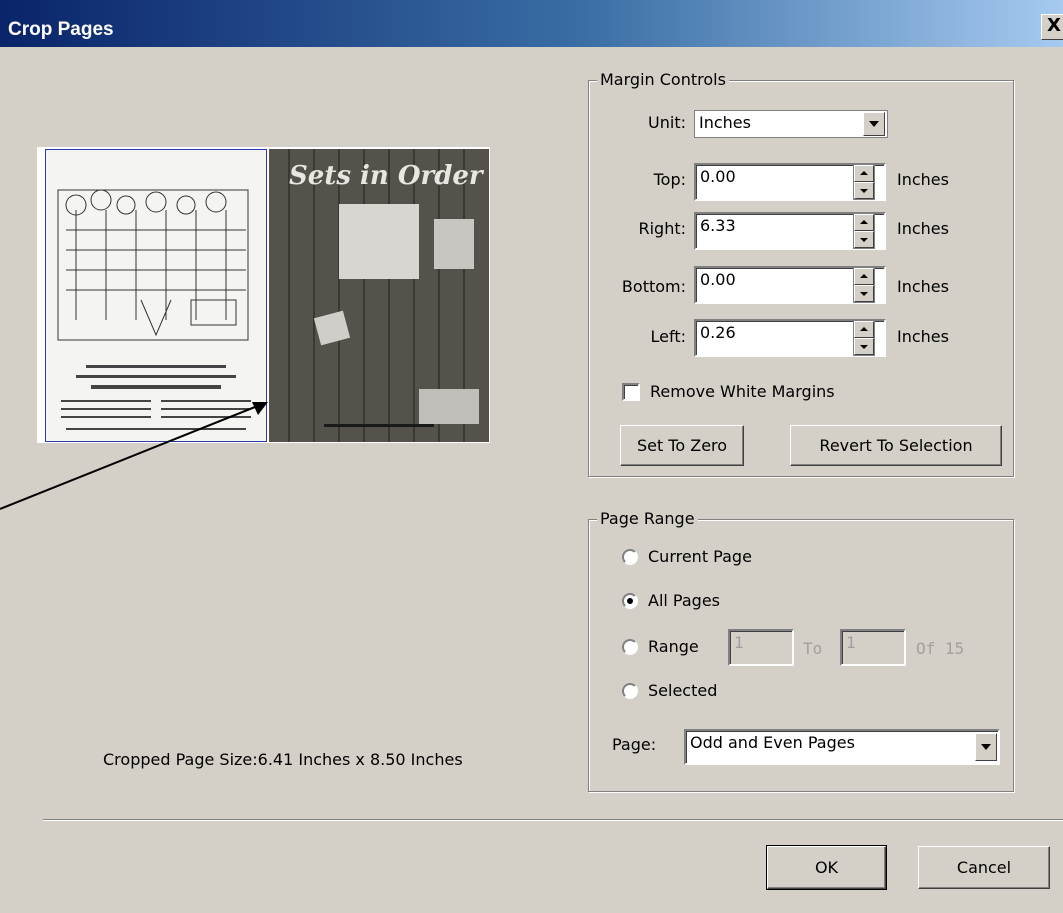 Image resolution: width=1063 pixels, height=913 pixels. Describe the element at coordinates (634, 744) in the screenshot. I see `page-label: Page:` at that location.